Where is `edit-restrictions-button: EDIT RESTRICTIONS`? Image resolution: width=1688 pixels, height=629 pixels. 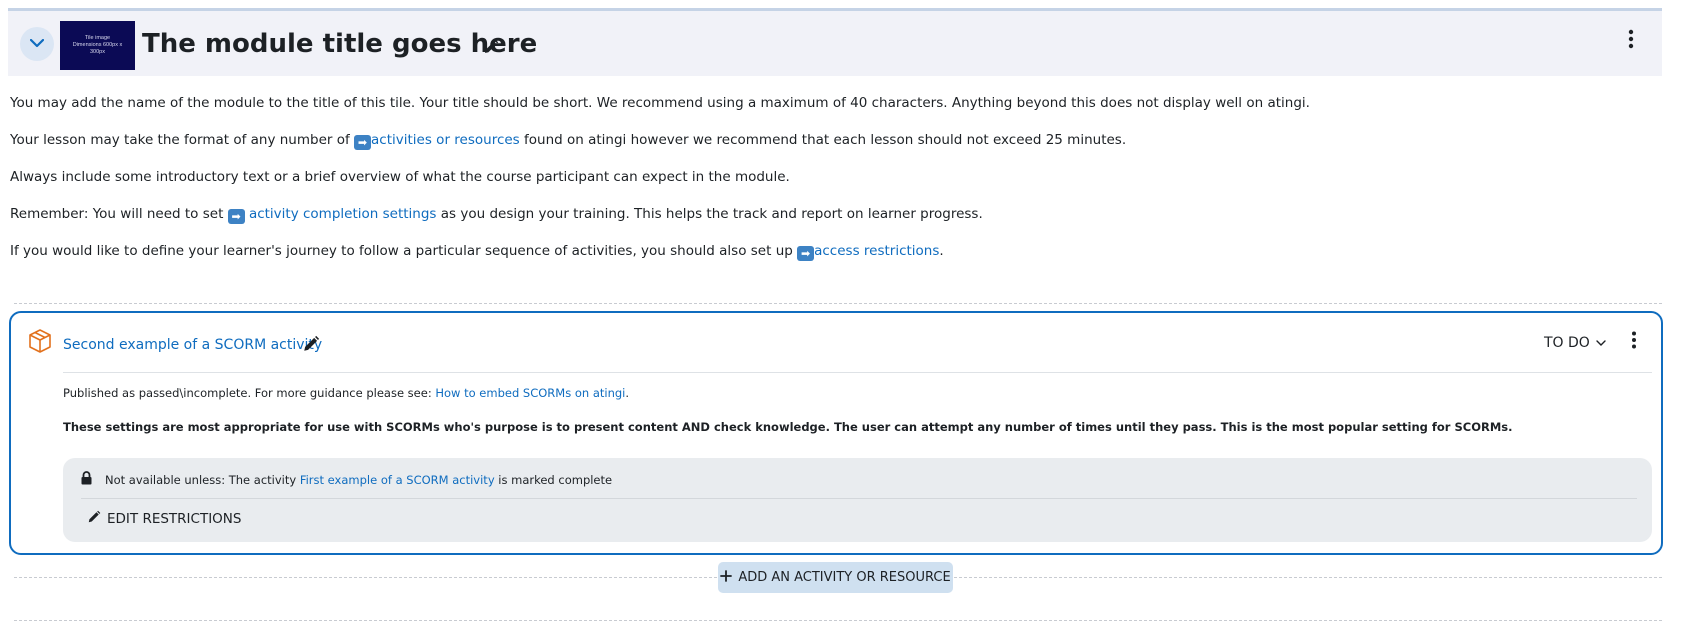
edit-restrictions-button: EDIT RESTRICTIONS is located at coordinates (164, 519).